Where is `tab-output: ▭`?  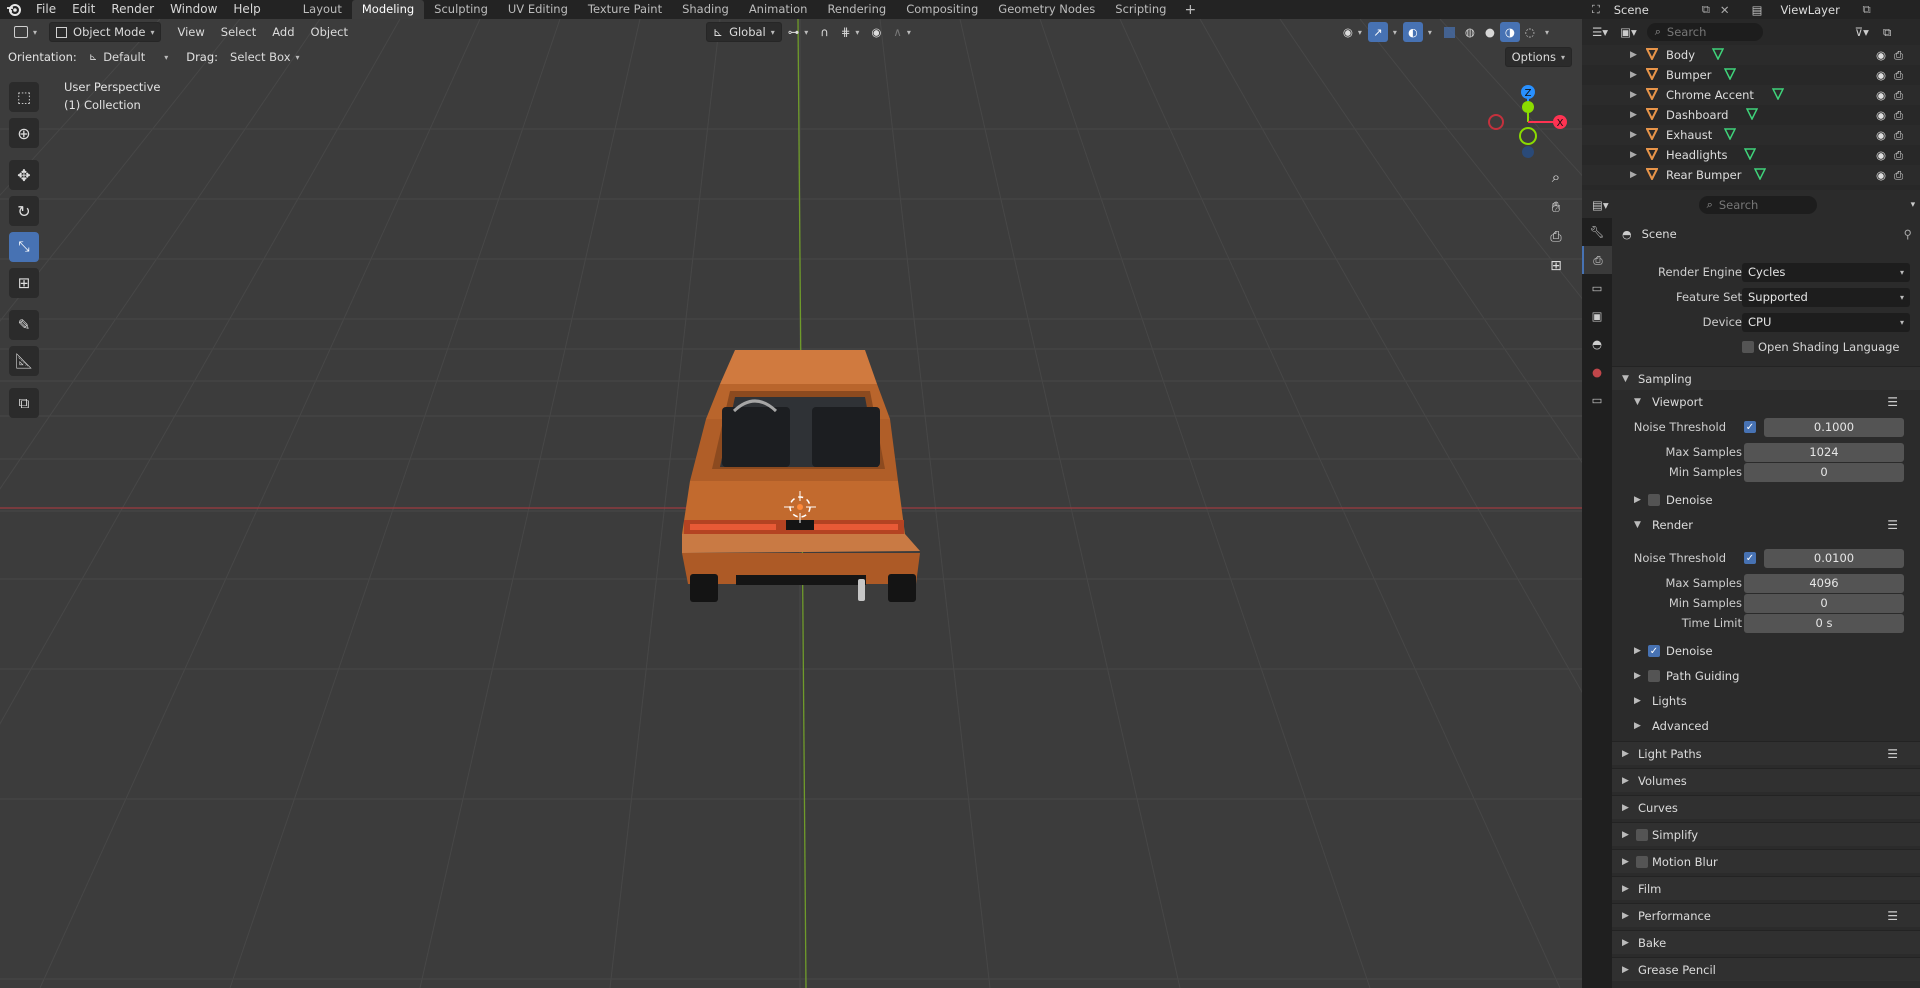 tab-output: ▭ is located at coordinates (1597, 288).